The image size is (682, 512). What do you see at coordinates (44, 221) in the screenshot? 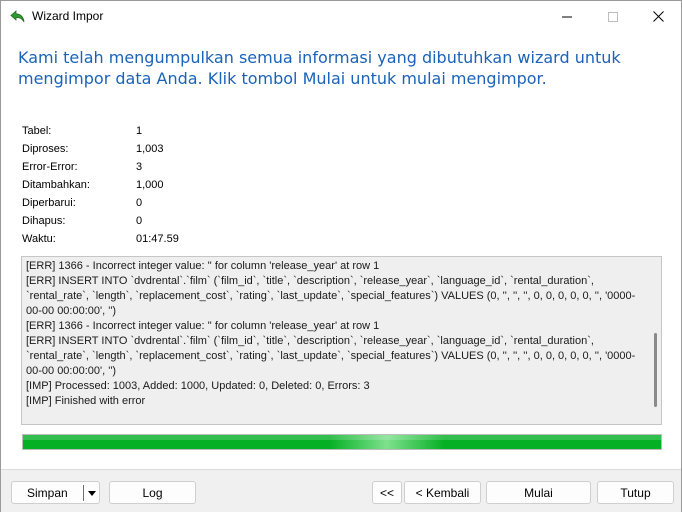
I see `stat-label: Dihapus:` at bounding box center [44, 221].